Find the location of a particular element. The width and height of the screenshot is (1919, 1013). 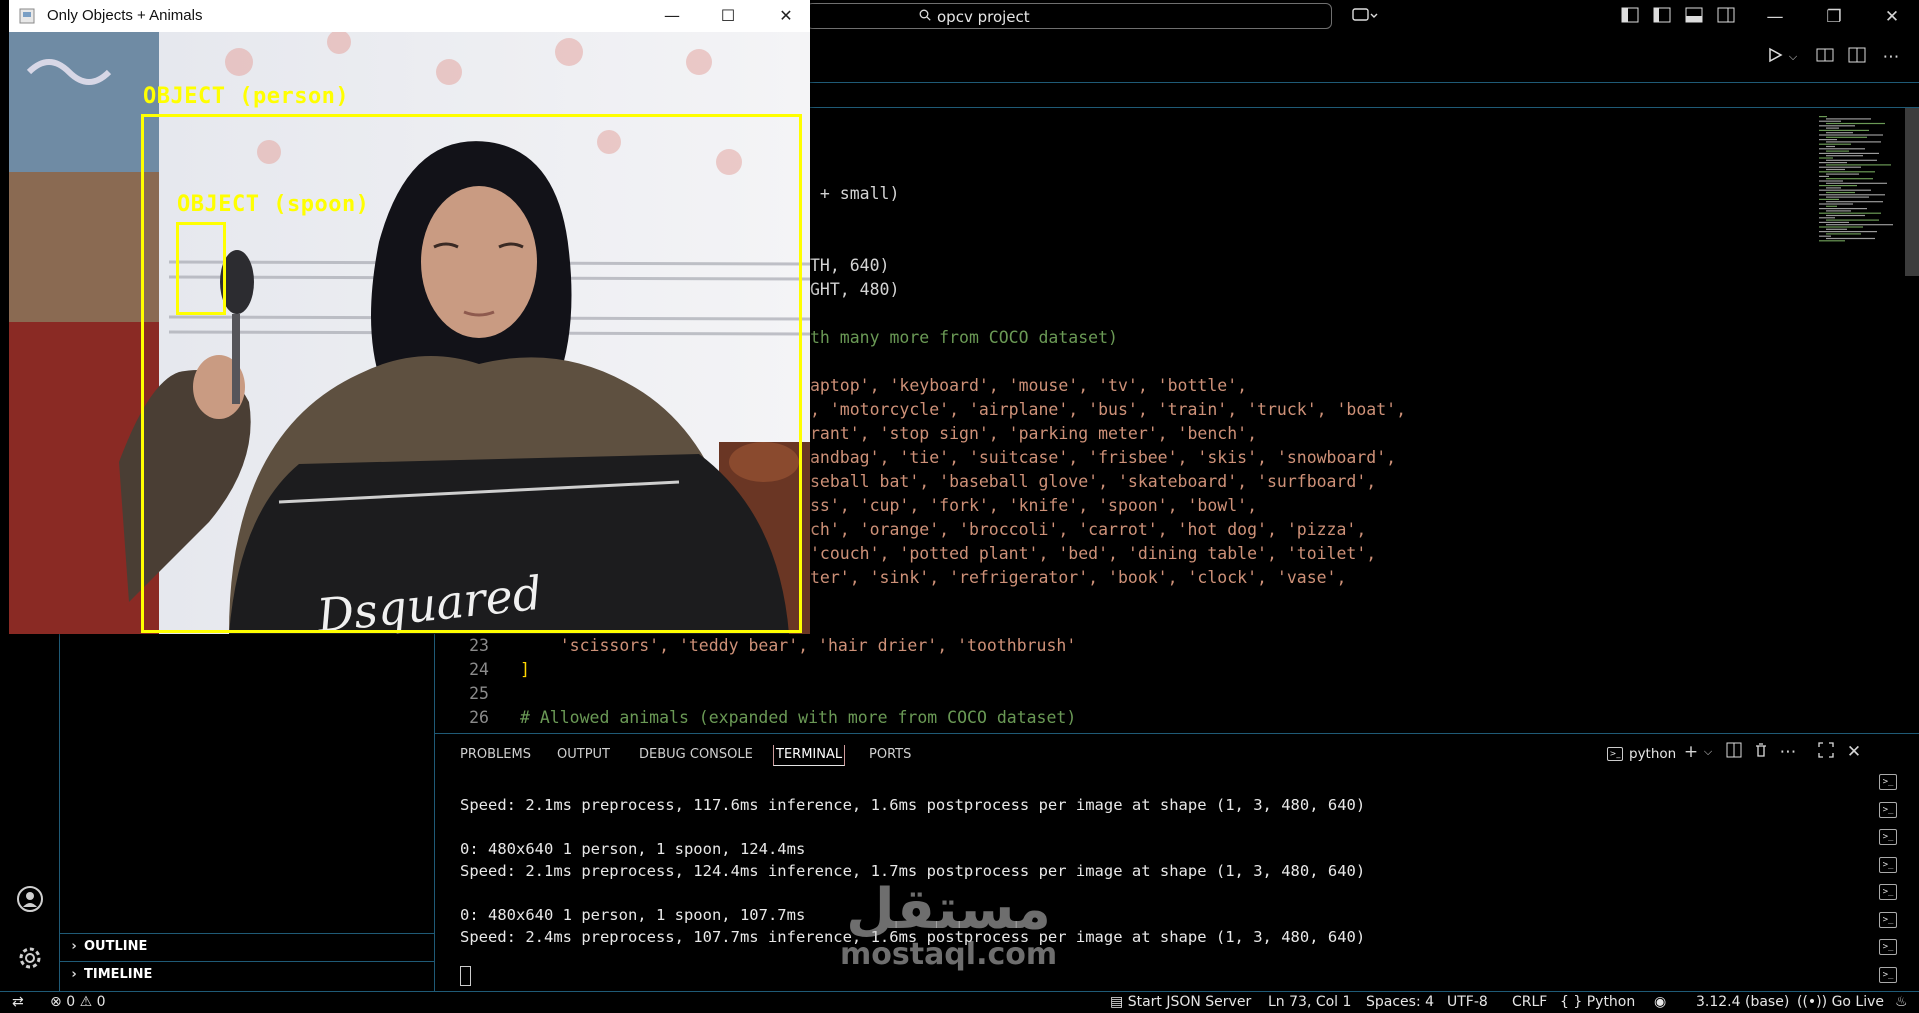

command-center-search: opcv project is located at coordinates (1069, 16).